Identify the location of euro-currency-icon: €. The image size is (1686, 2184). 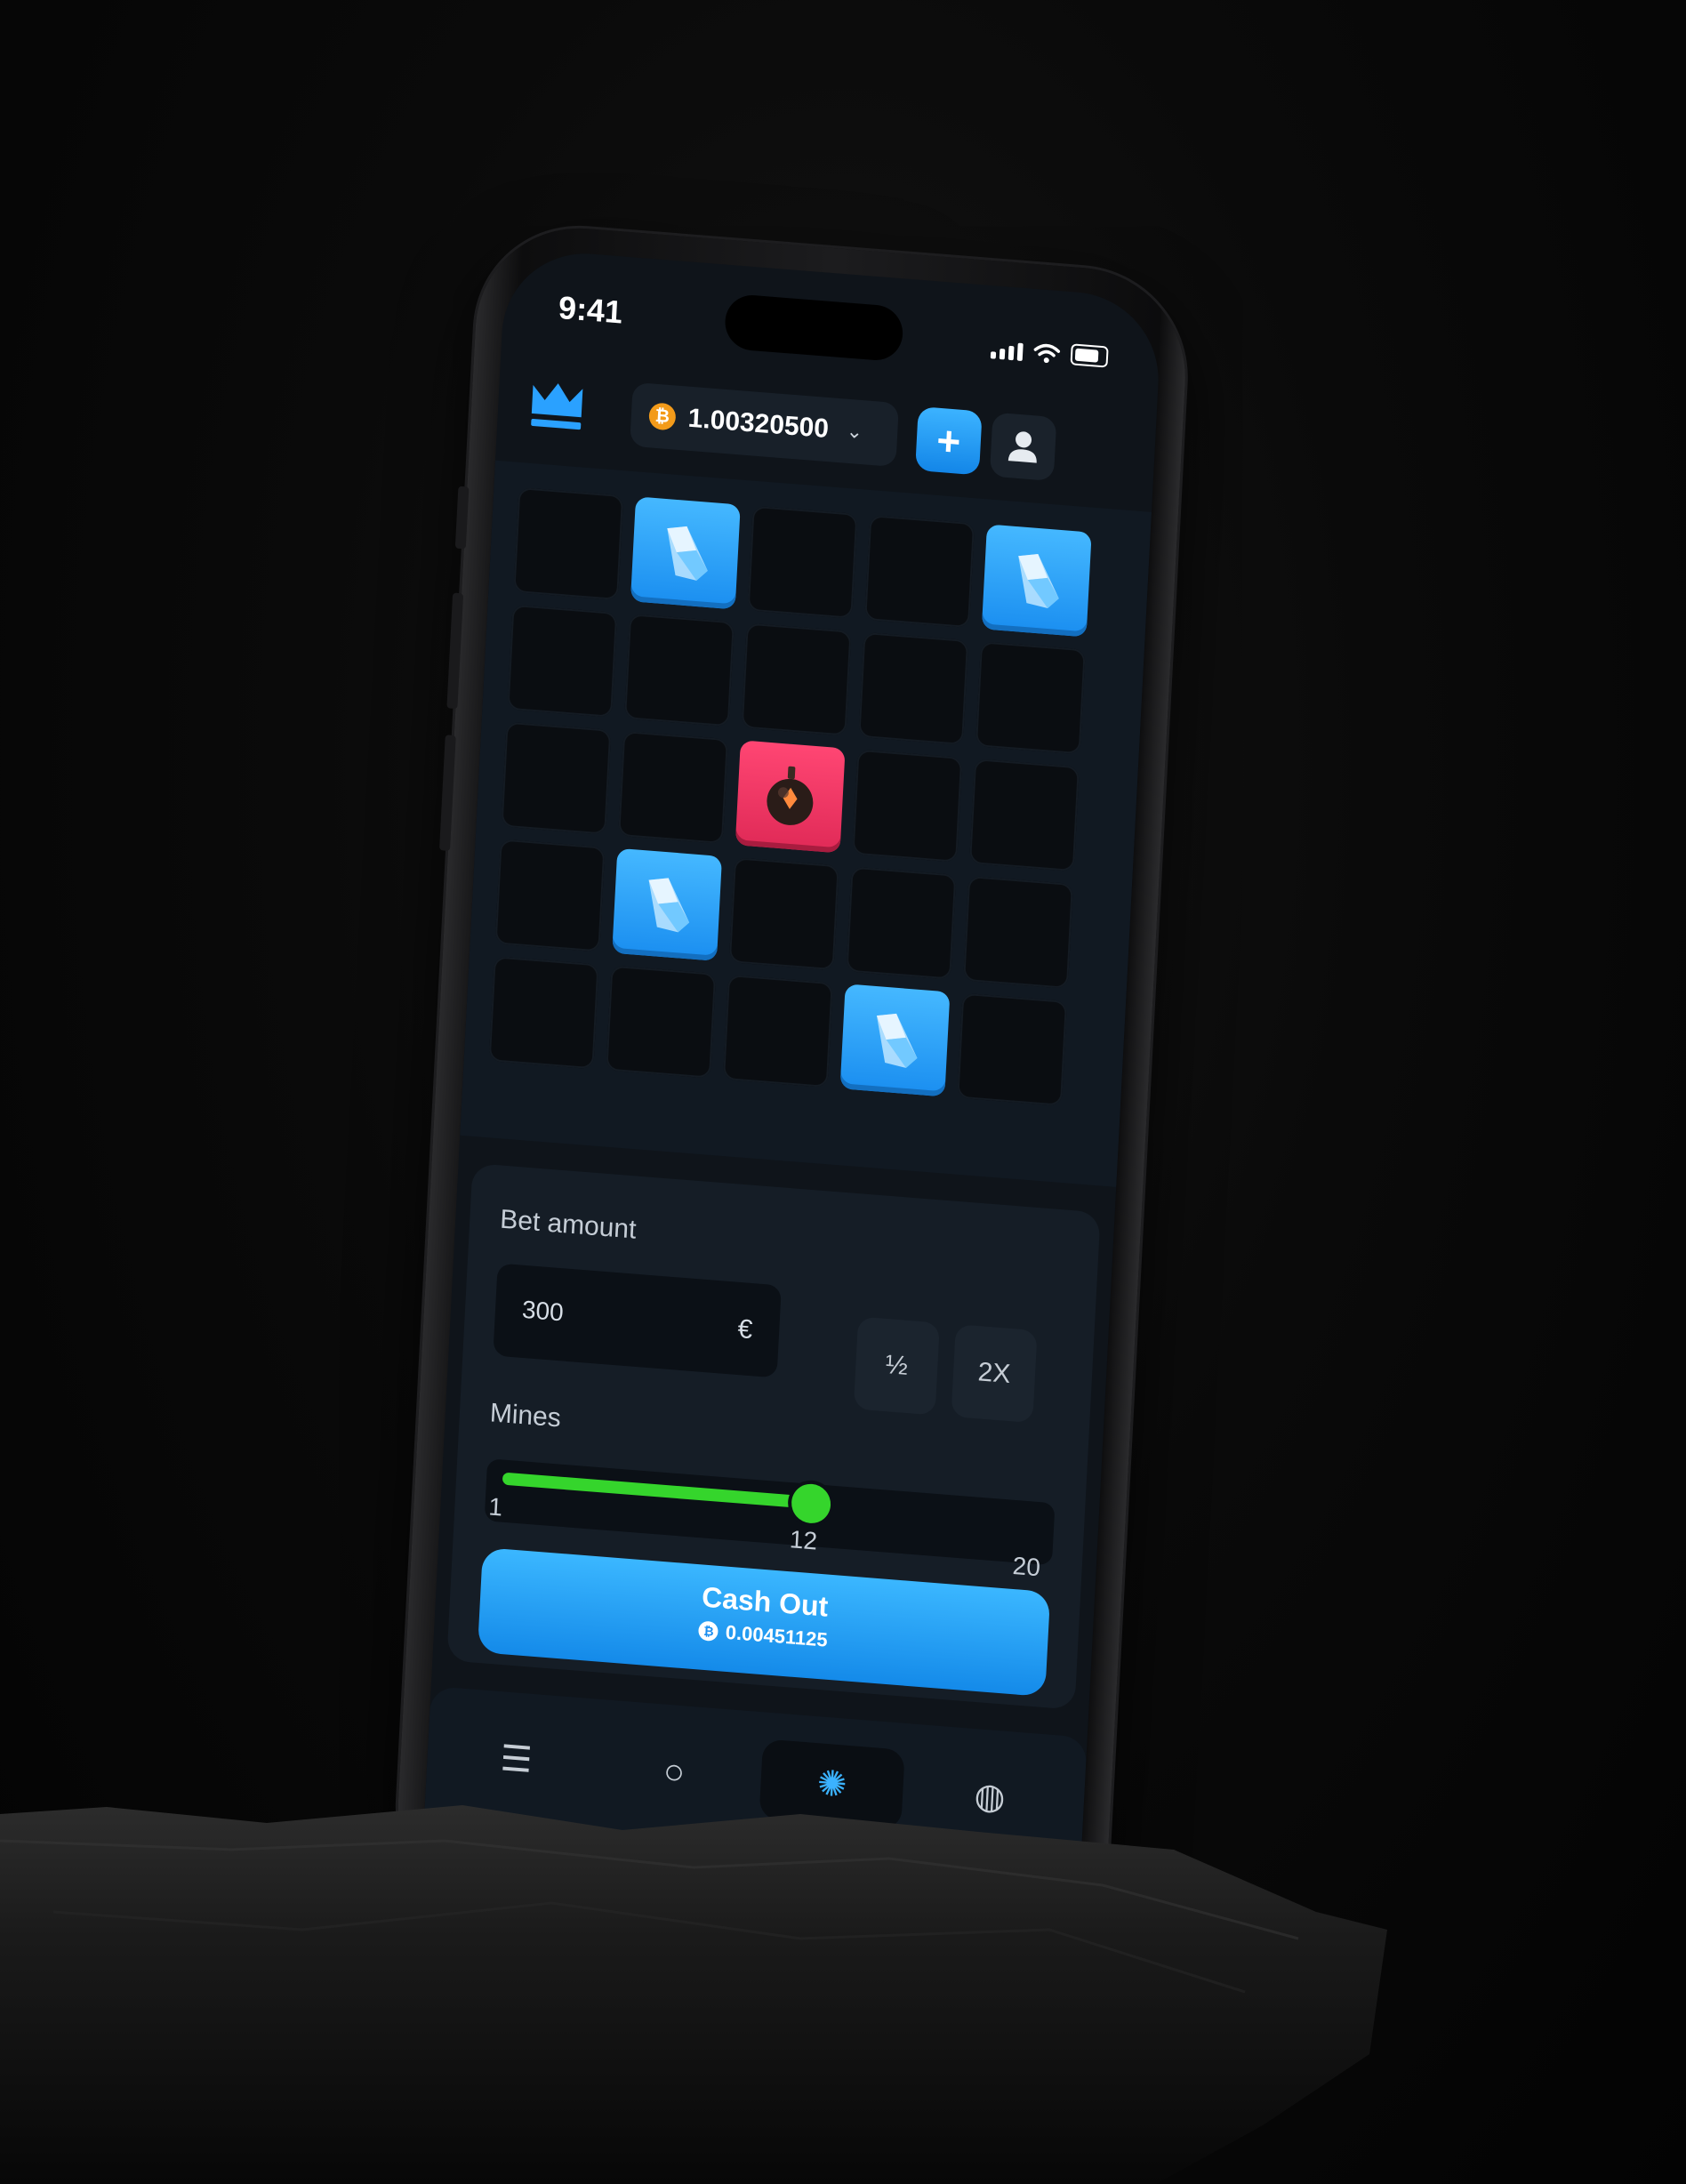
(745, 1329).